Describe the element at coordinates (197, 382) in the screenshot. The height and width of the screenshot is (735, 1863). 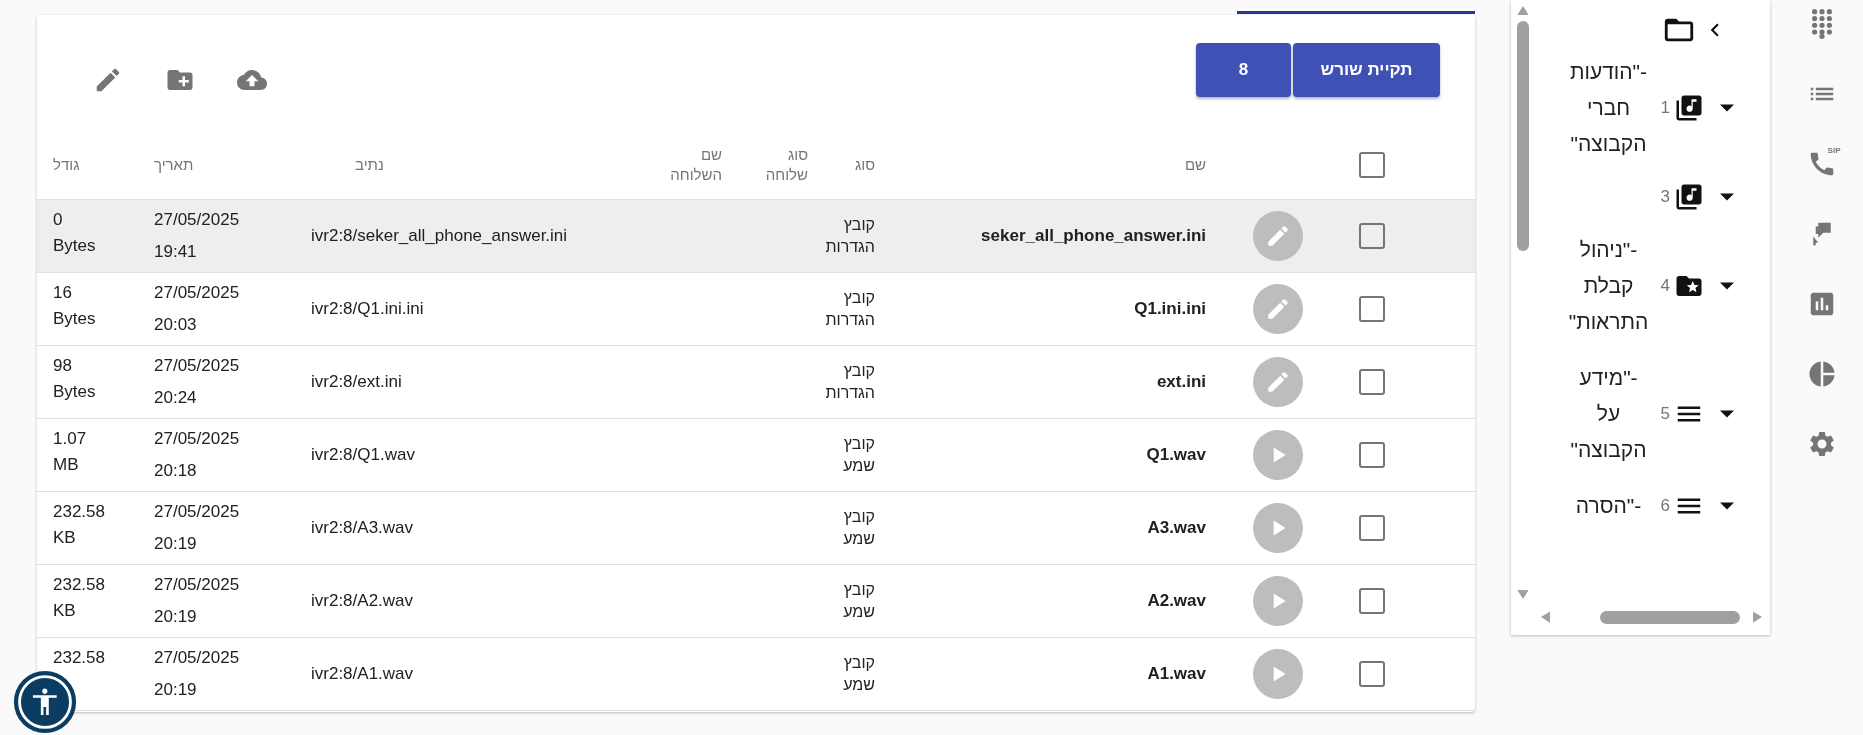
I see `file-date: 27/05/2025 20:24` at that location.